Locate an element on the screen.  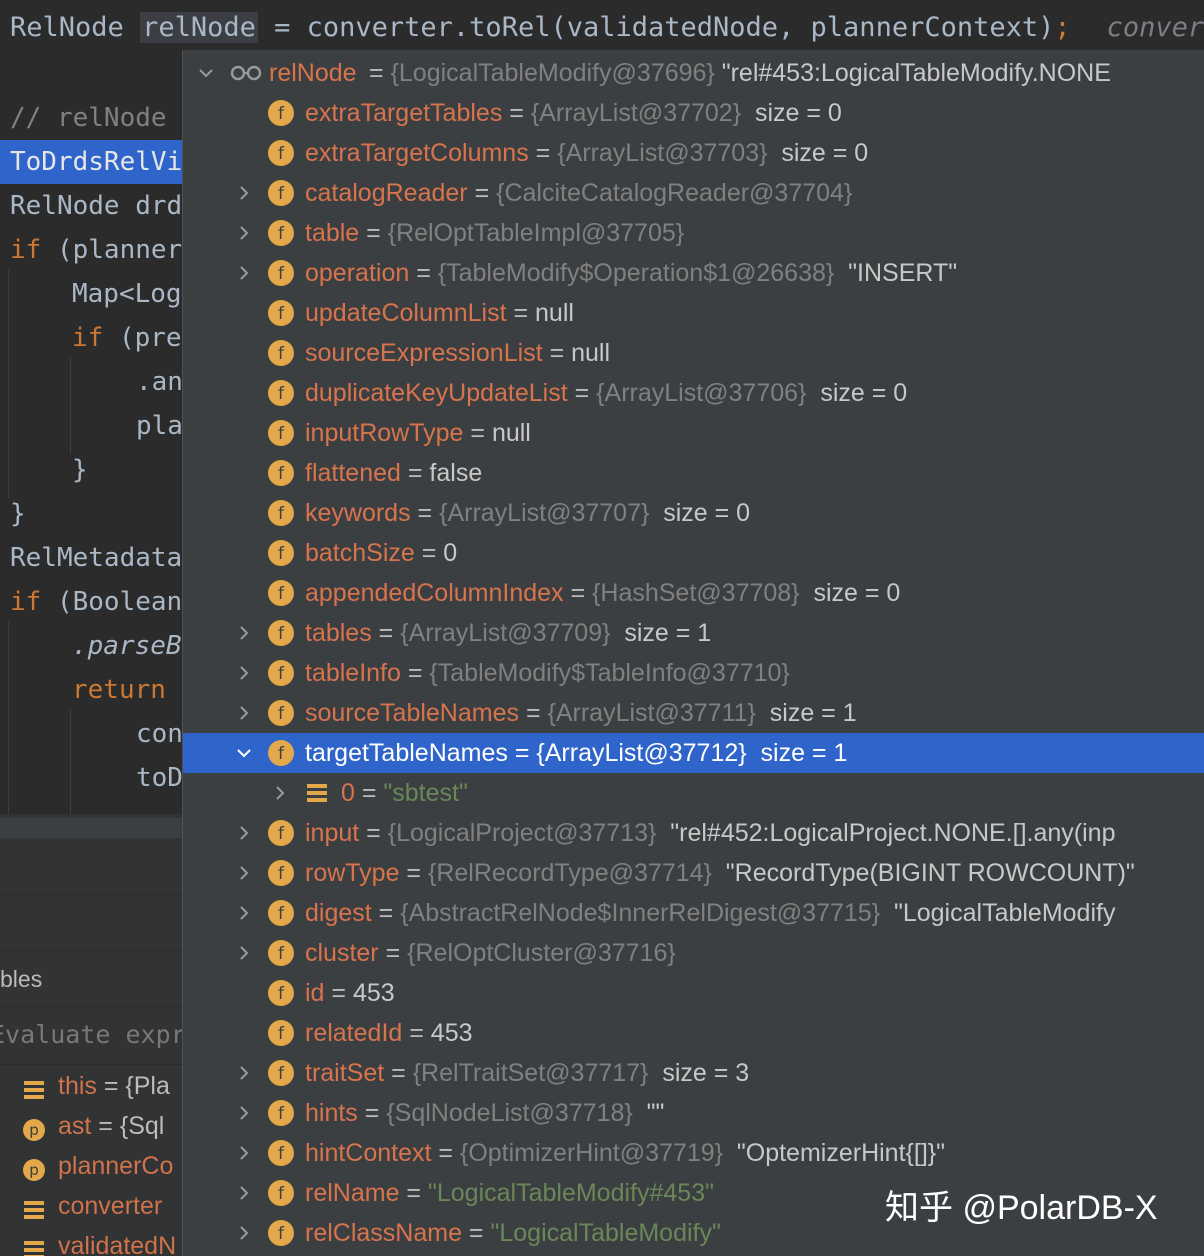
field-row: f cluster = {RelOptCluster@37716} is located at coordinates (693, 953).